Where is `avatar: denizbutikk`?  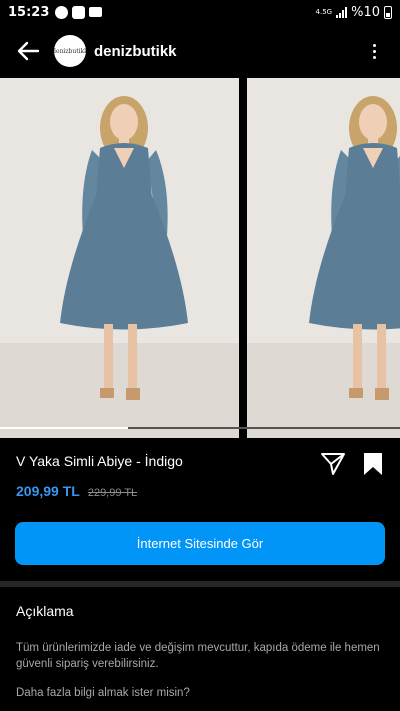 avatar: denizbutikk is located at coordinates (70, 51).